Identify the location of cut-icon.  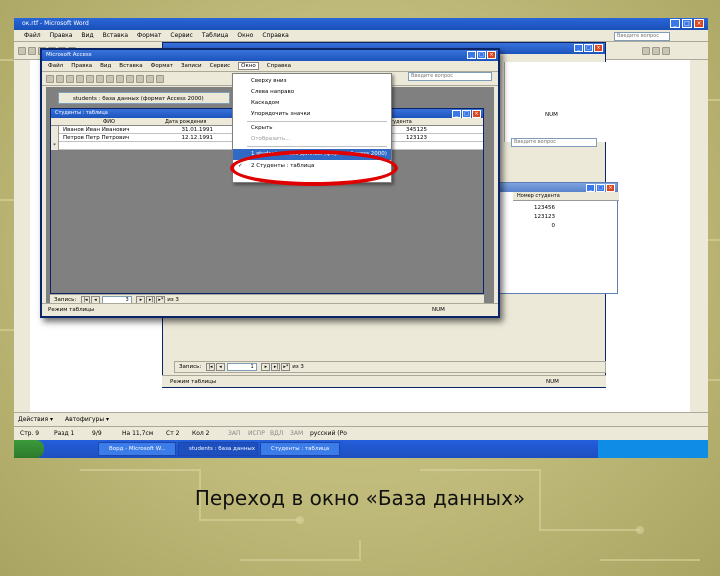
(100, 79).